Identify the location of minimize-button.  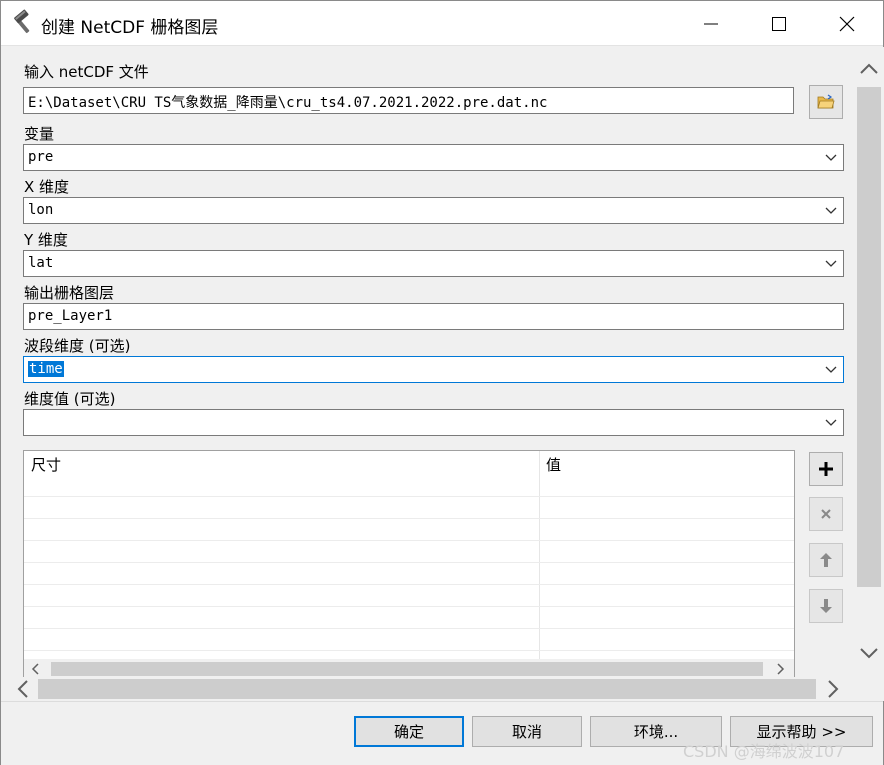
(711, 23).